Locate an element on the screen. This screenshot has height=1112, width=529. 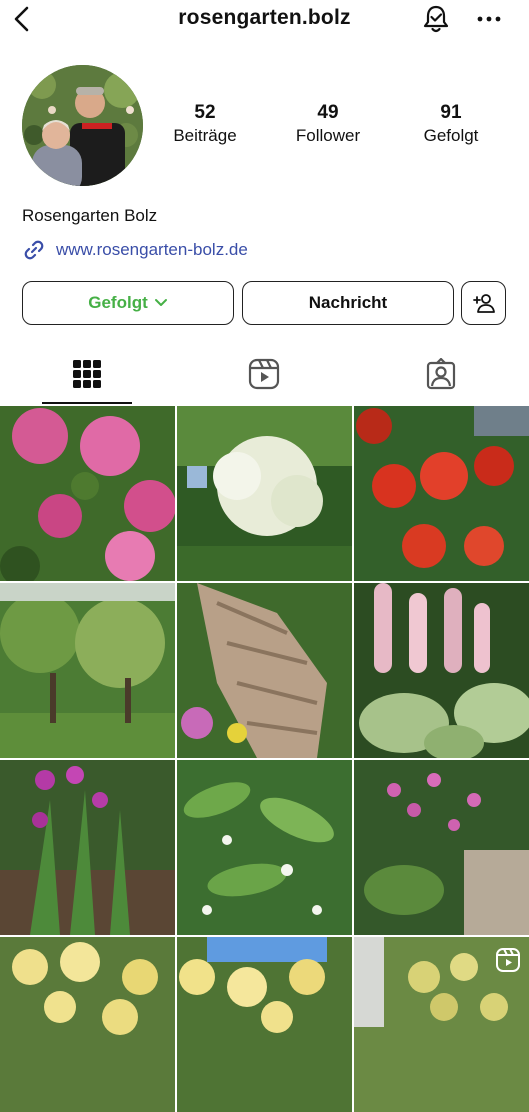
tab-reels is located at coordinates (264, 374).